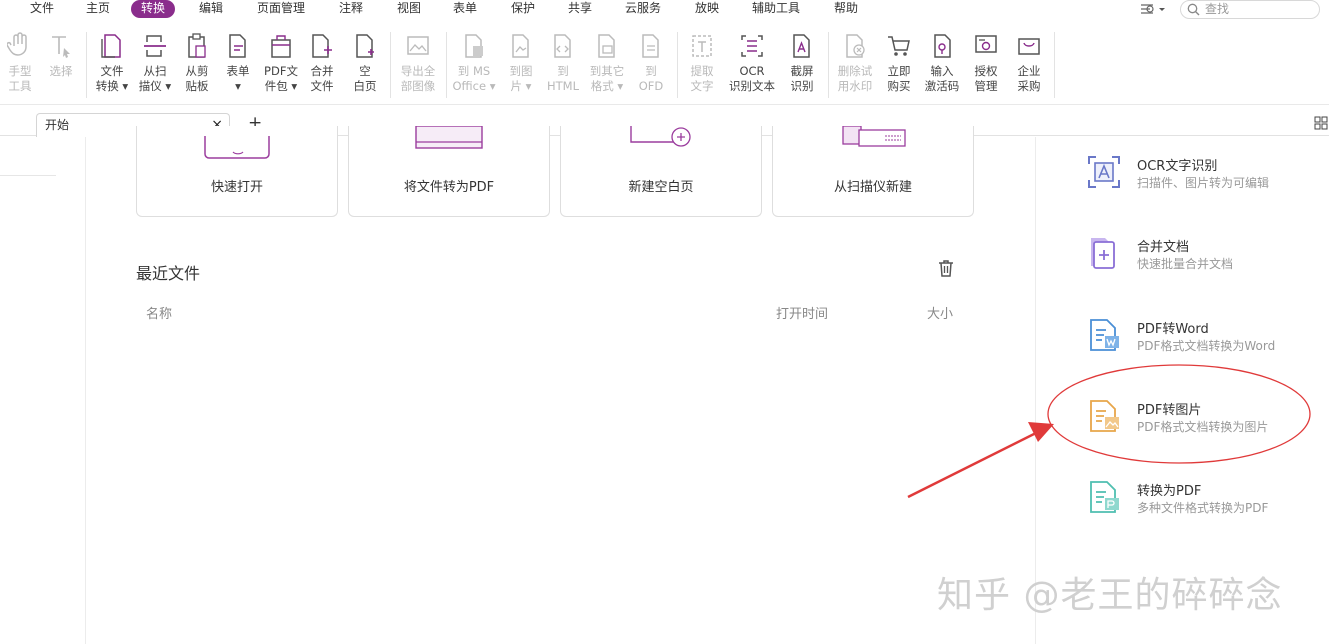 This screenshot has height=644, width=1329. I want to click on left-nav-panel, so click(43, 390).